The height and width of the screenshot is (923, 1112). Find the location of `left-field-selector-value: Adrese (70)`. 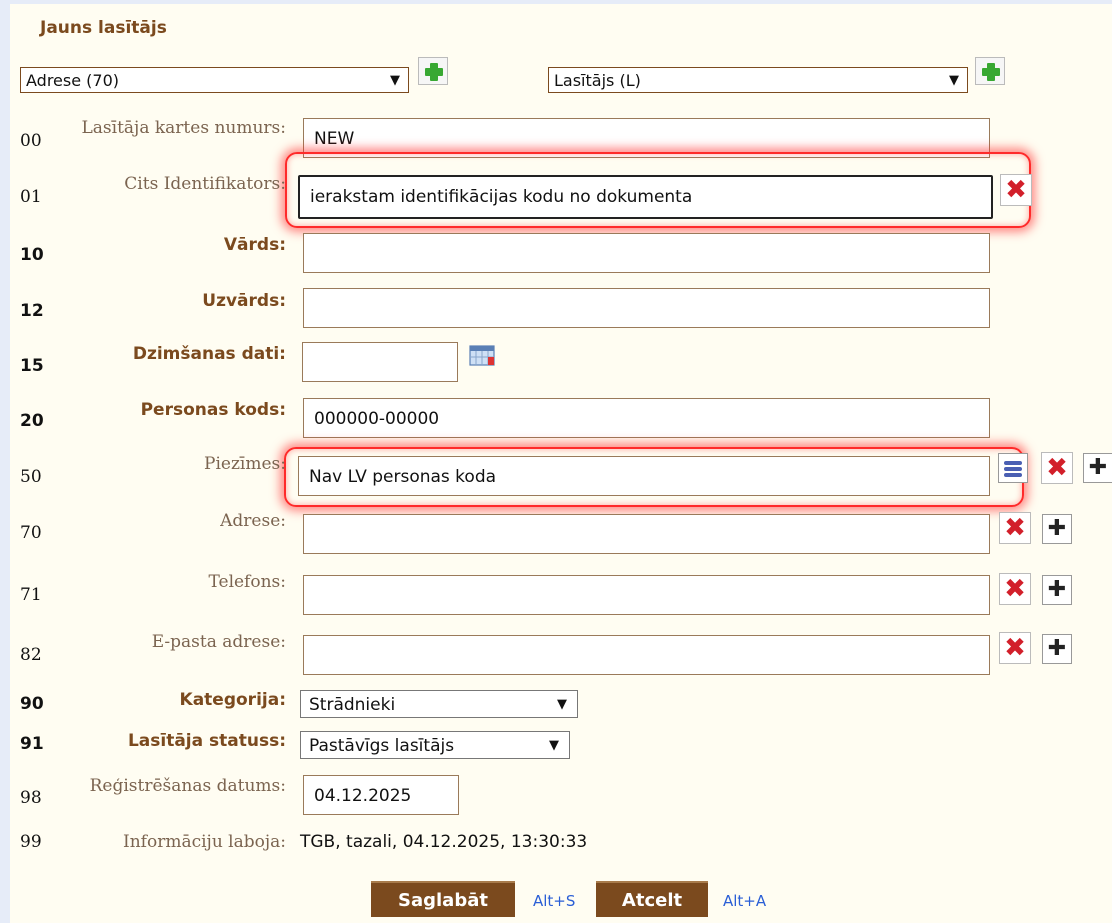

left-field-selector-value: Adrese (70) is located at coordinates (72, 80).